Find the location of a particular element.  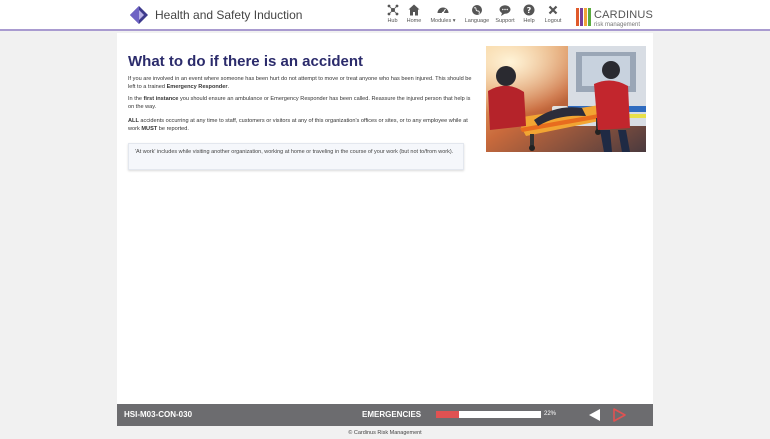

progress-fill is located at coordinates (448, 414).